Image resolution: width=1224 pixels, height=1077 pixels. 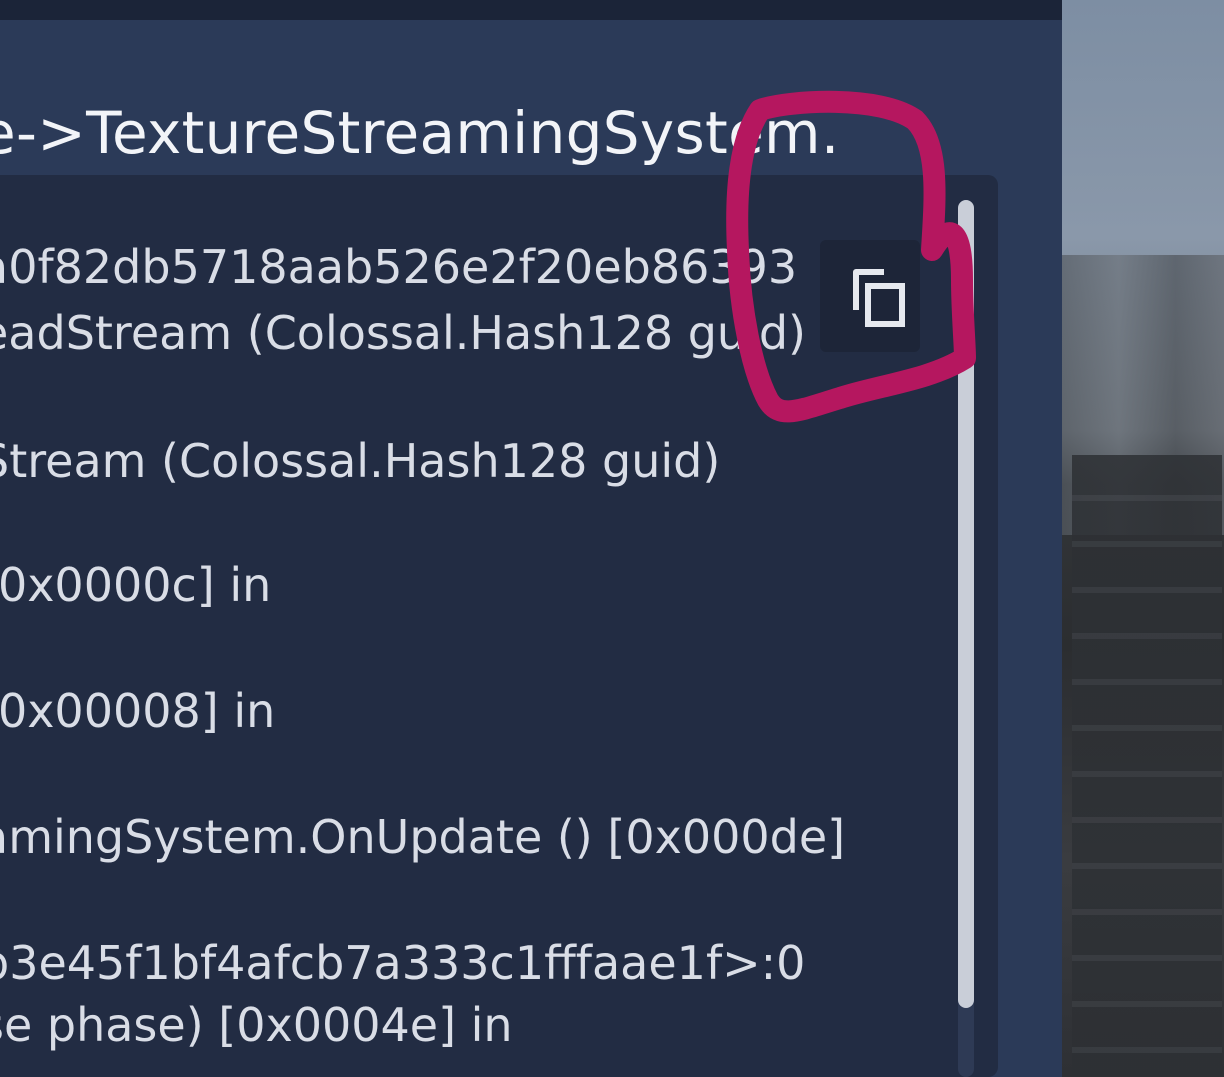 What do you see at coordinates (256, 1025) in the screenshot?
I see `log-line: se phase) [0x0004e] in` at bounding box center [256, 1025].